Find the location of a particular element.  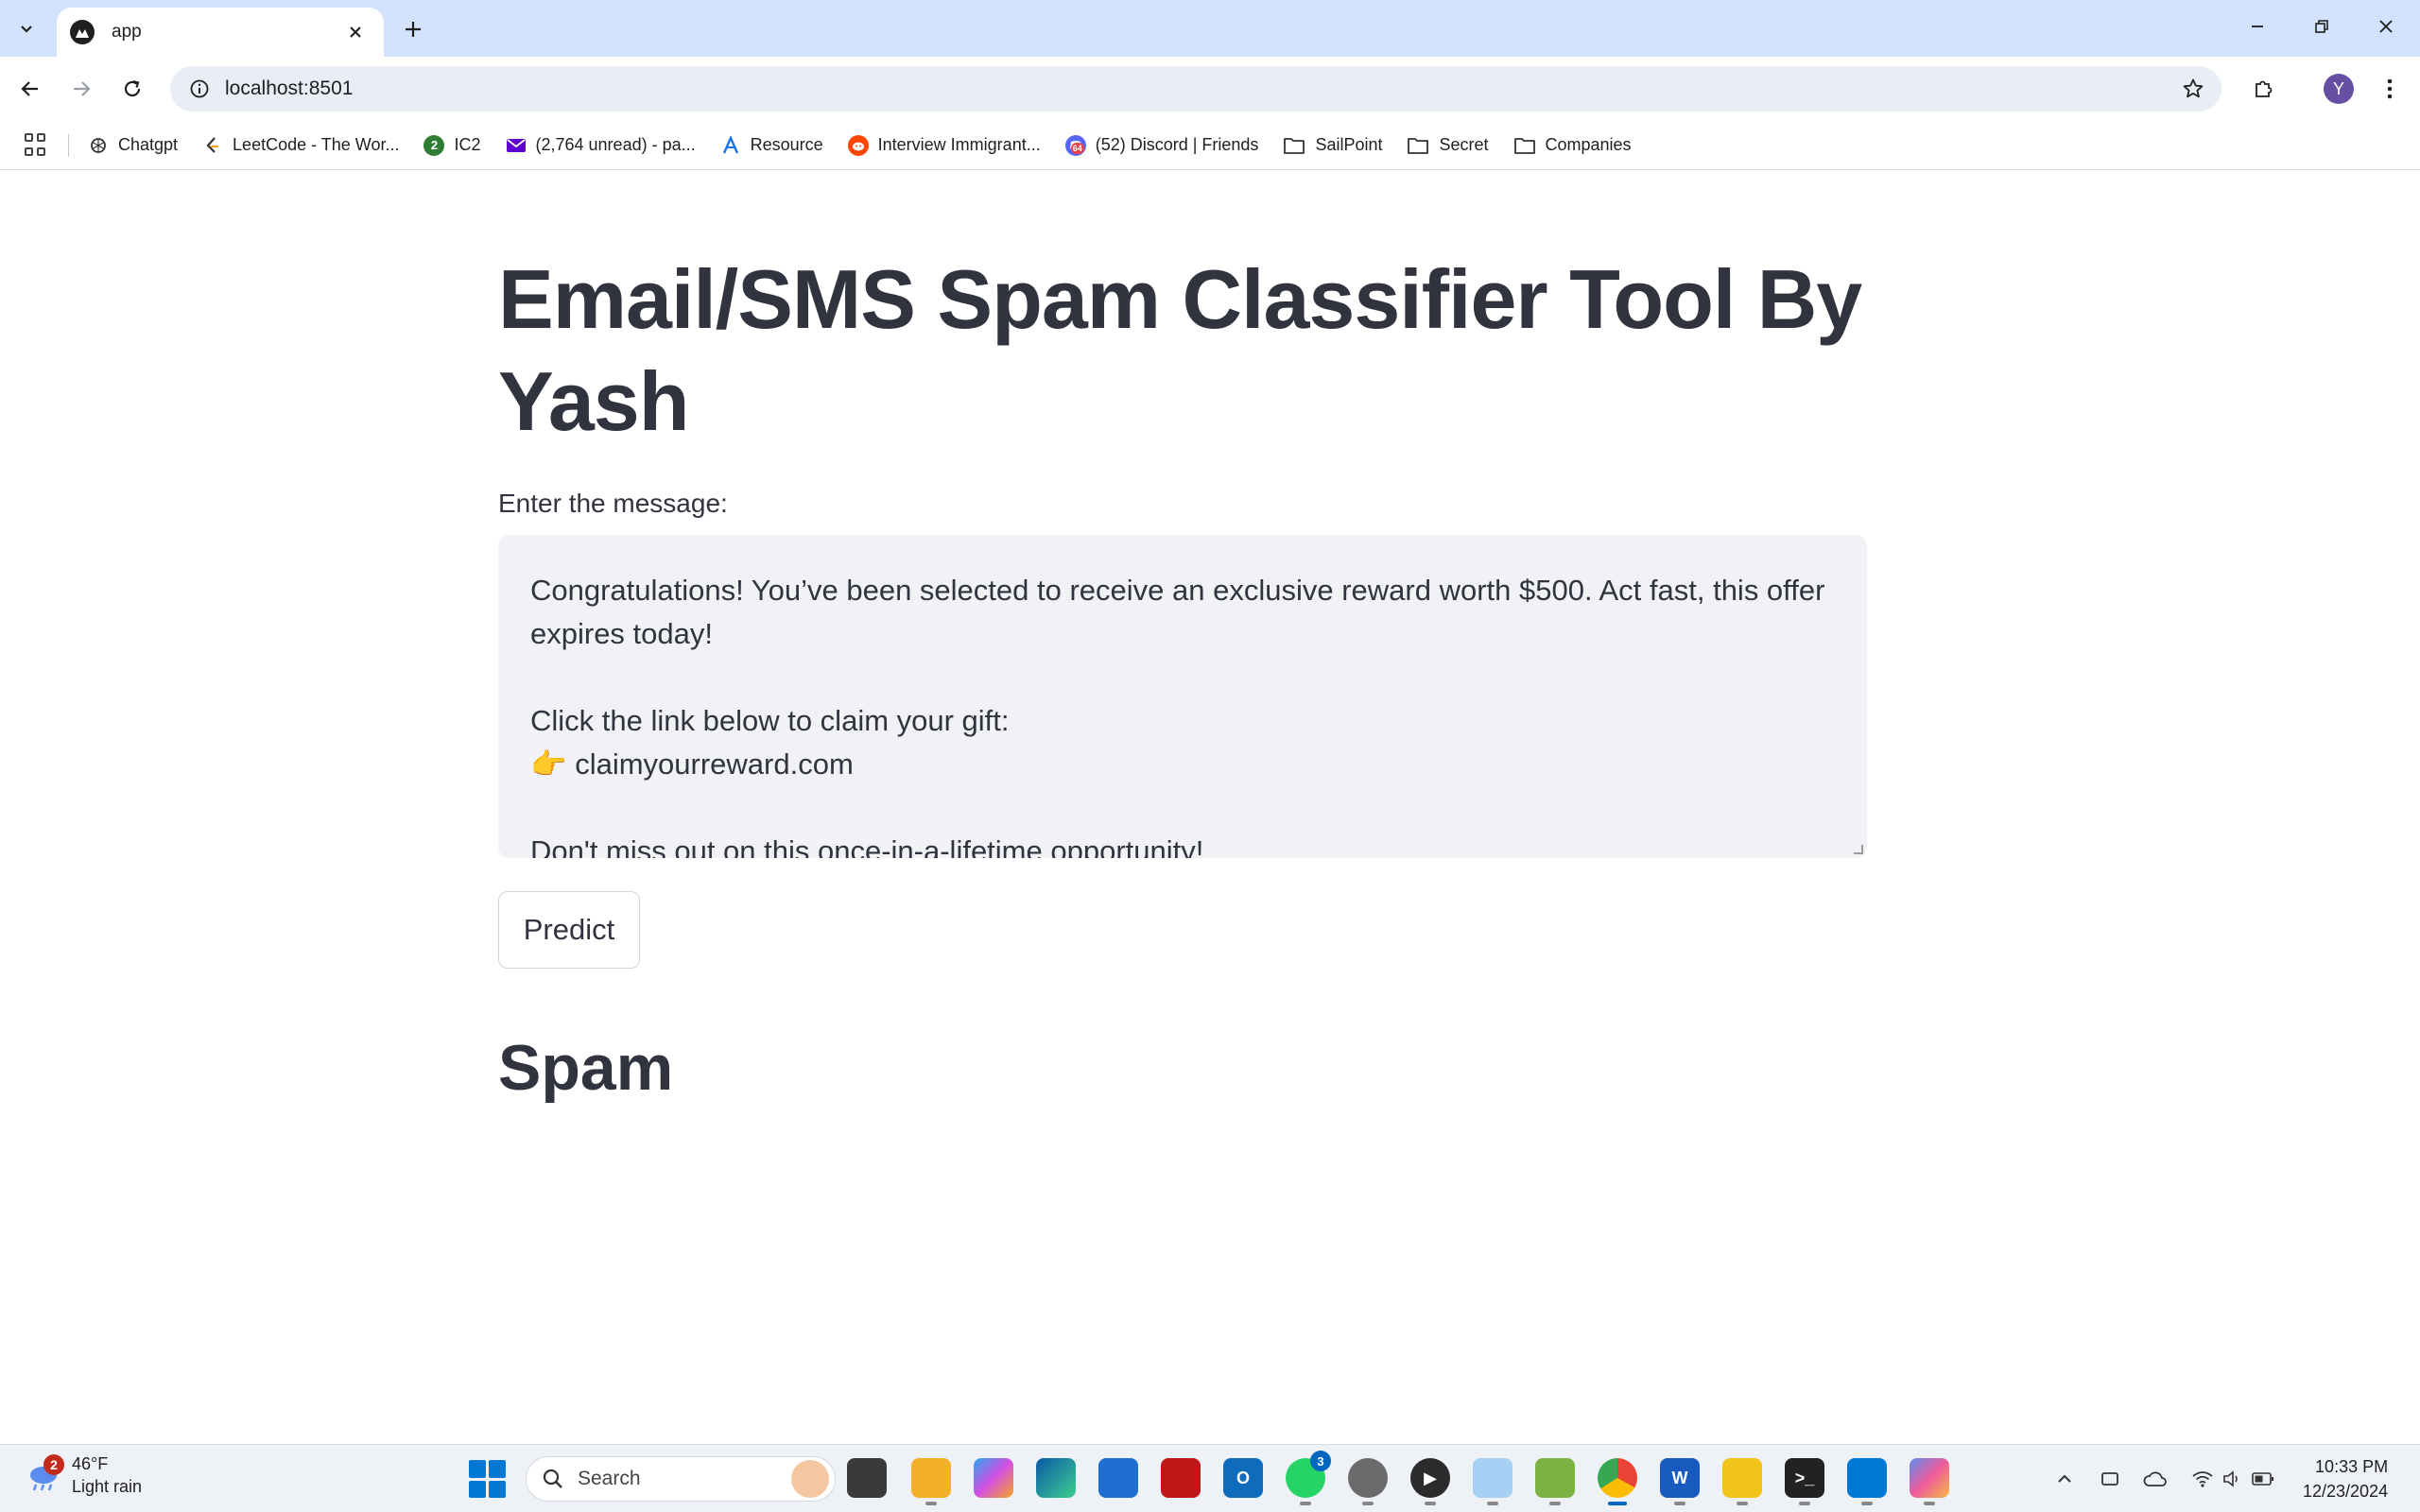

app-icon is located at coordinates (1929, 1481).